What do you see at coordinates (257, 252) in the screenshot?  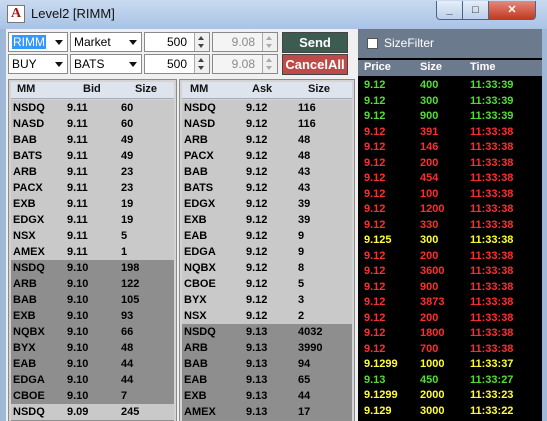 I see `cell-price: 9.12` at bounding box center [257, 252].